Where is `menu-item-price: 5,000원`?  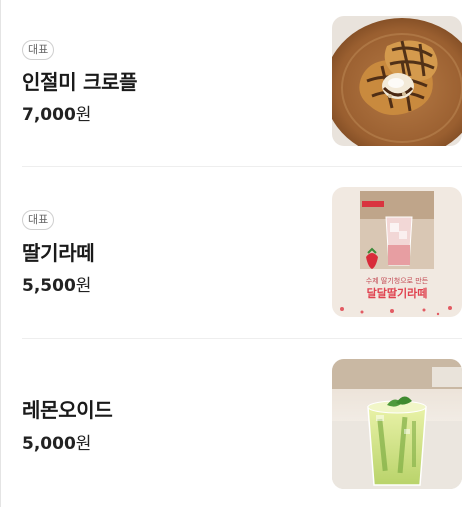 menu-item-price: 5,000원 is located at coordinates (56, 441).